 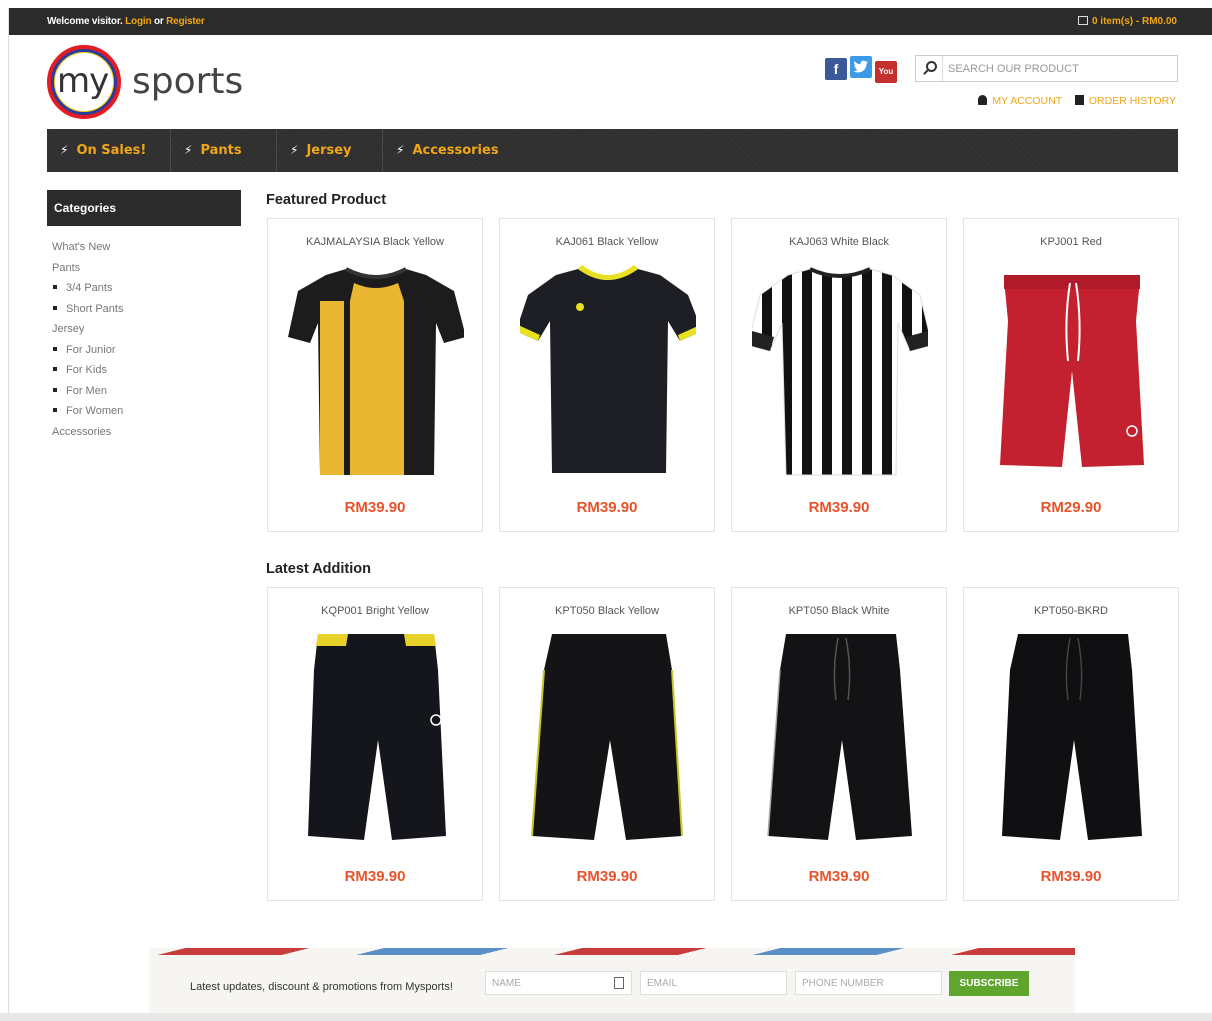 I want to click on category-pants: Pants, so click(x=144, y=268).